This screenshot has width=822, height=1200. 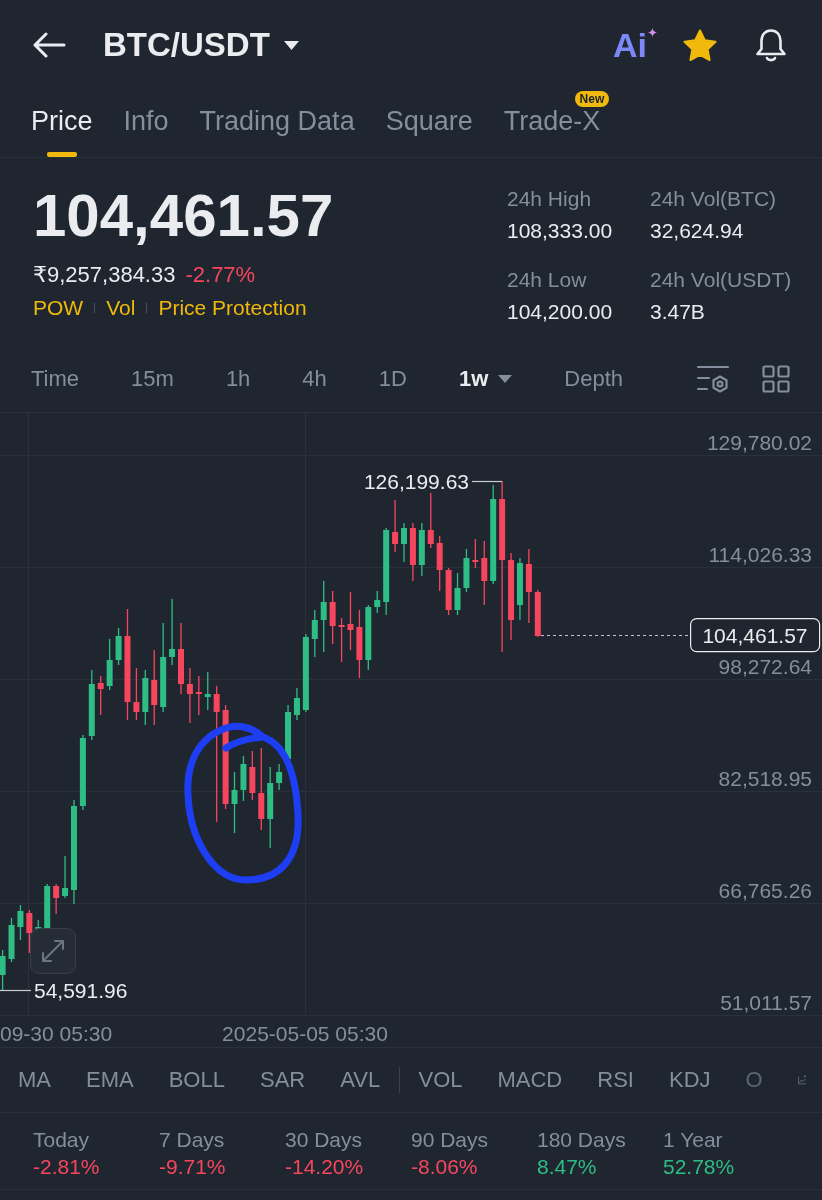 What do you see at coordinates (550, 199) in the screenshot?
I see `stat-label: 24h High` at bounding box center [550, 199].